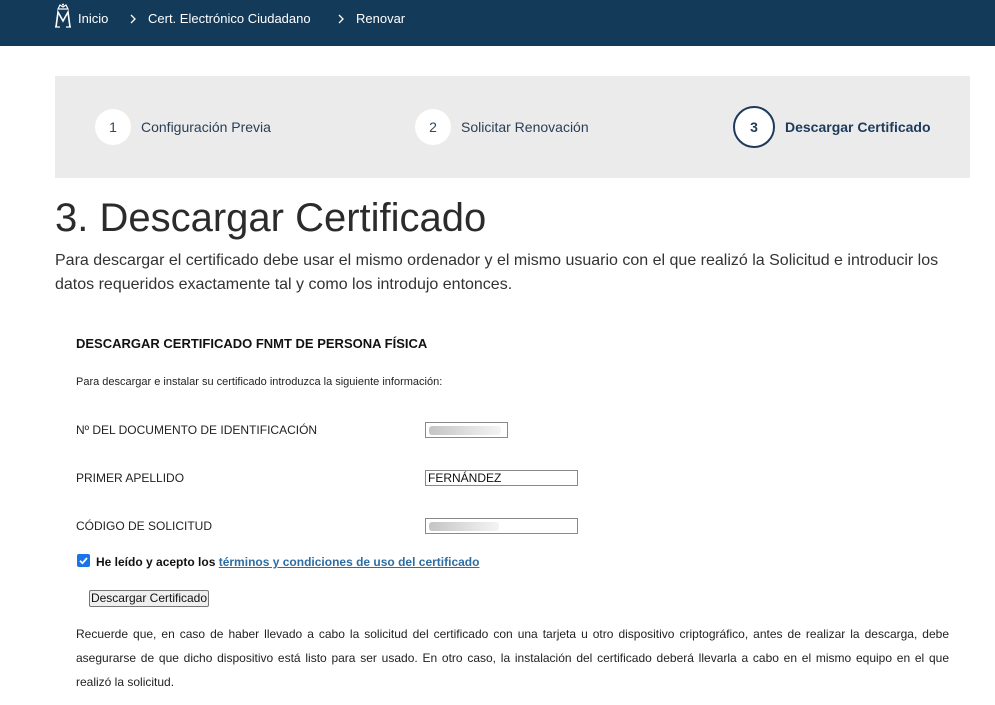 The width and height of the screenshot is (995, 705). I want to click on document-id-label: Nº DEL DOCUMENTO DE IDENTIFICACIÓN, so click(197, 430).